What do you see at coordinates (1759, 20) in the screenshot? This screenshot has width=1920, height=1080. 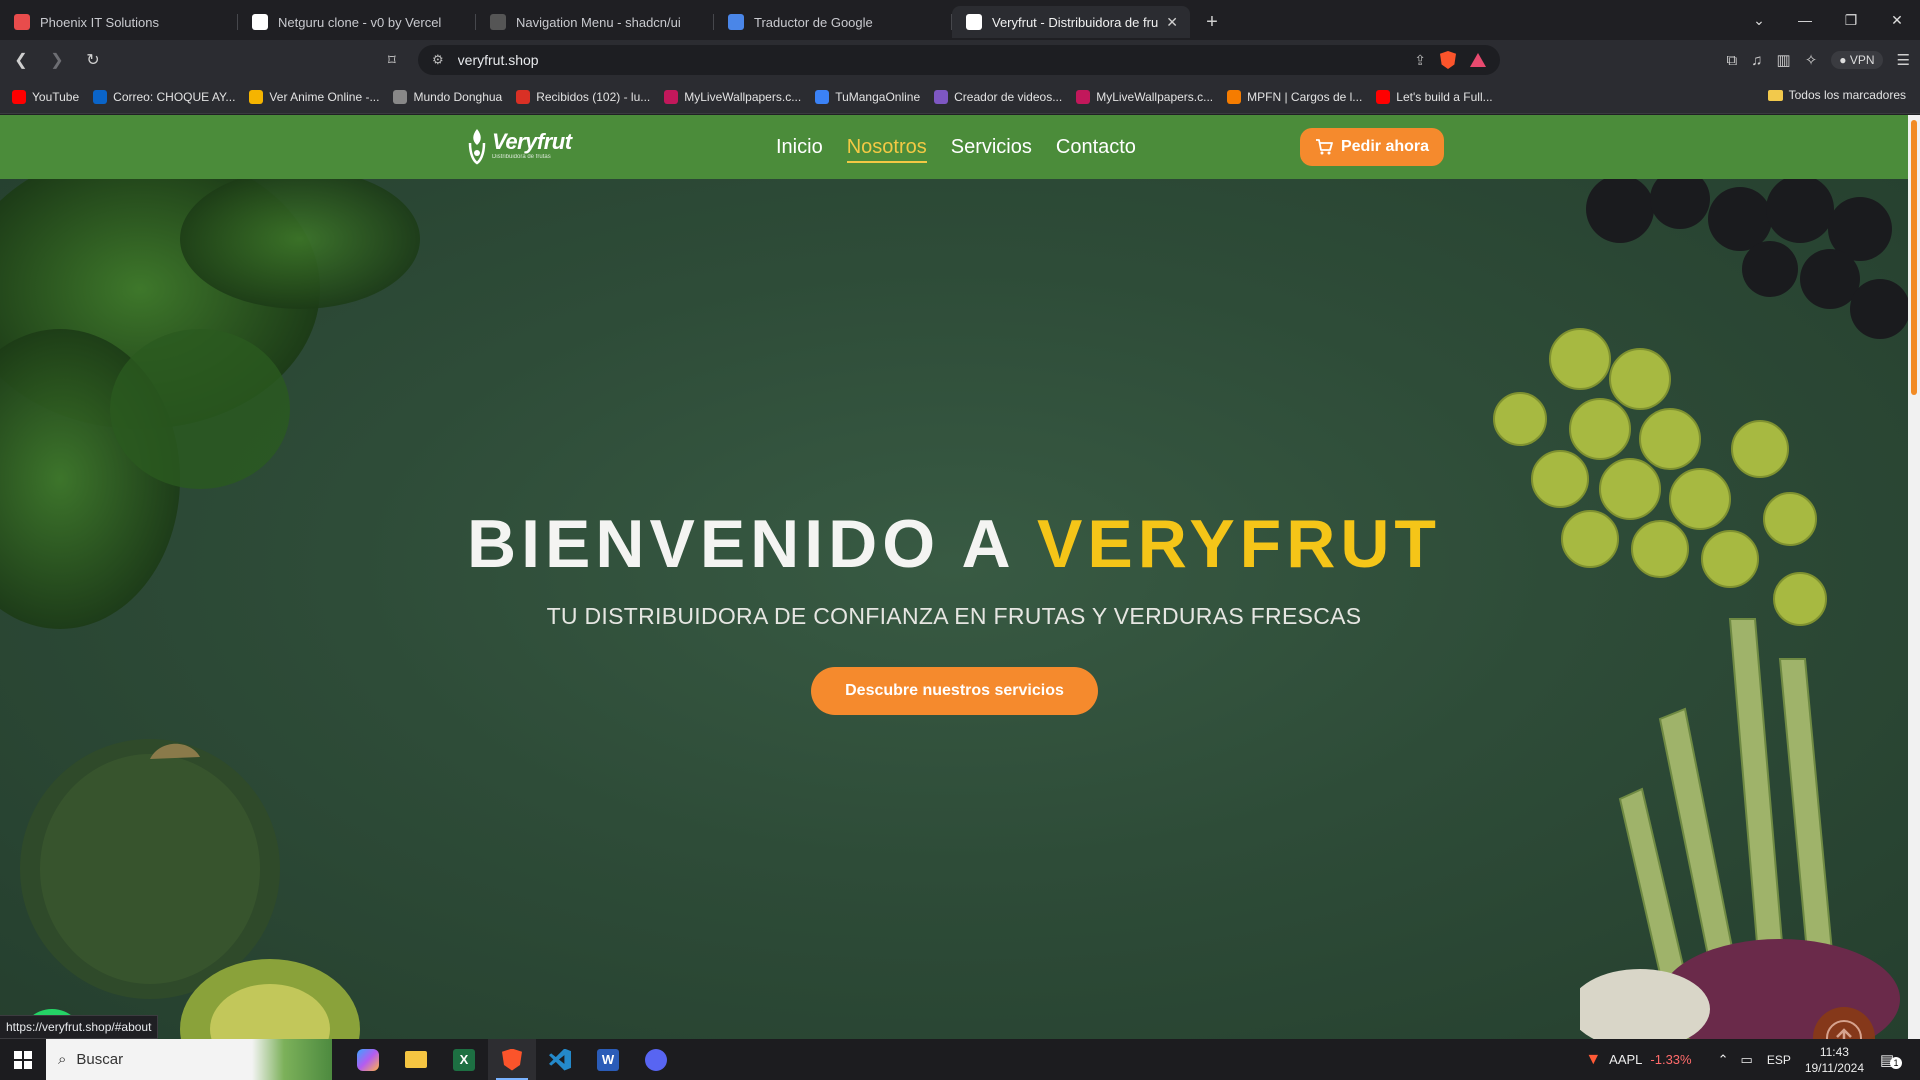 I see `tab-search-icon: ⌄` at bounding box center [1759, 20].